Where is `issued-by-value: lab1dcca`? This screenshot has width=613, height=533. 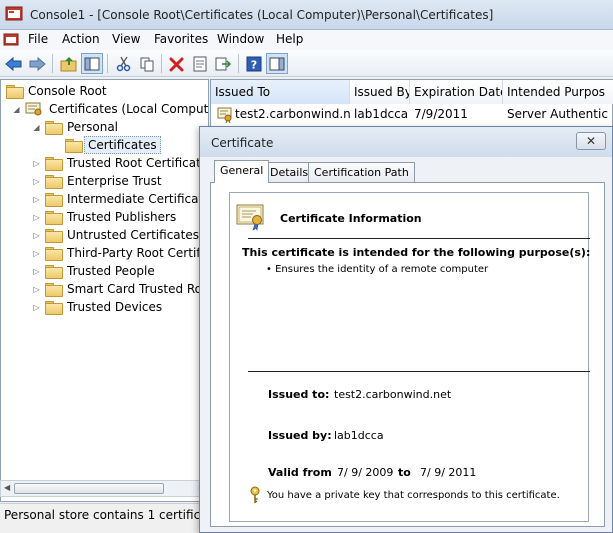 issued-by-value: lab1dcca is located at coordinates (359, 435).